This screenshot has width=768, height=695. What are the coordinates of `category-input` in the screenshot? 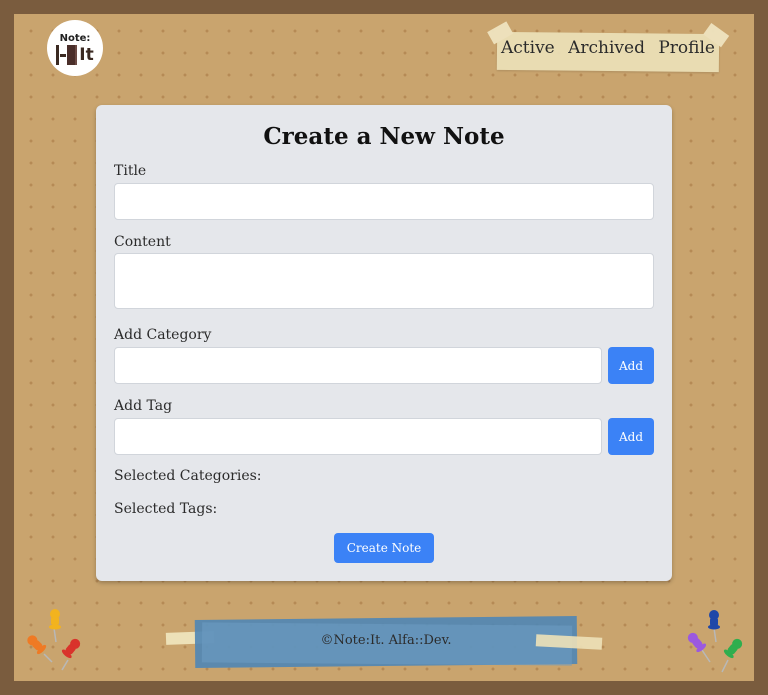 It's located at (358, 365).